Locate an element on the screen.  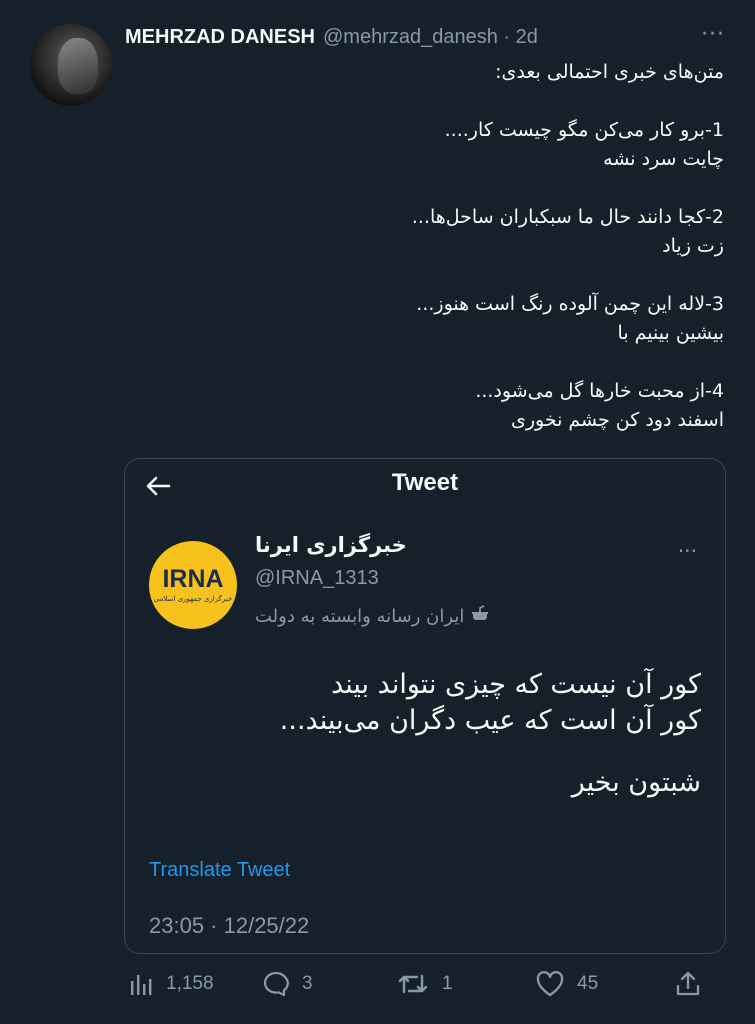
views-count: 1,158 is located at coordinates (190, 983).